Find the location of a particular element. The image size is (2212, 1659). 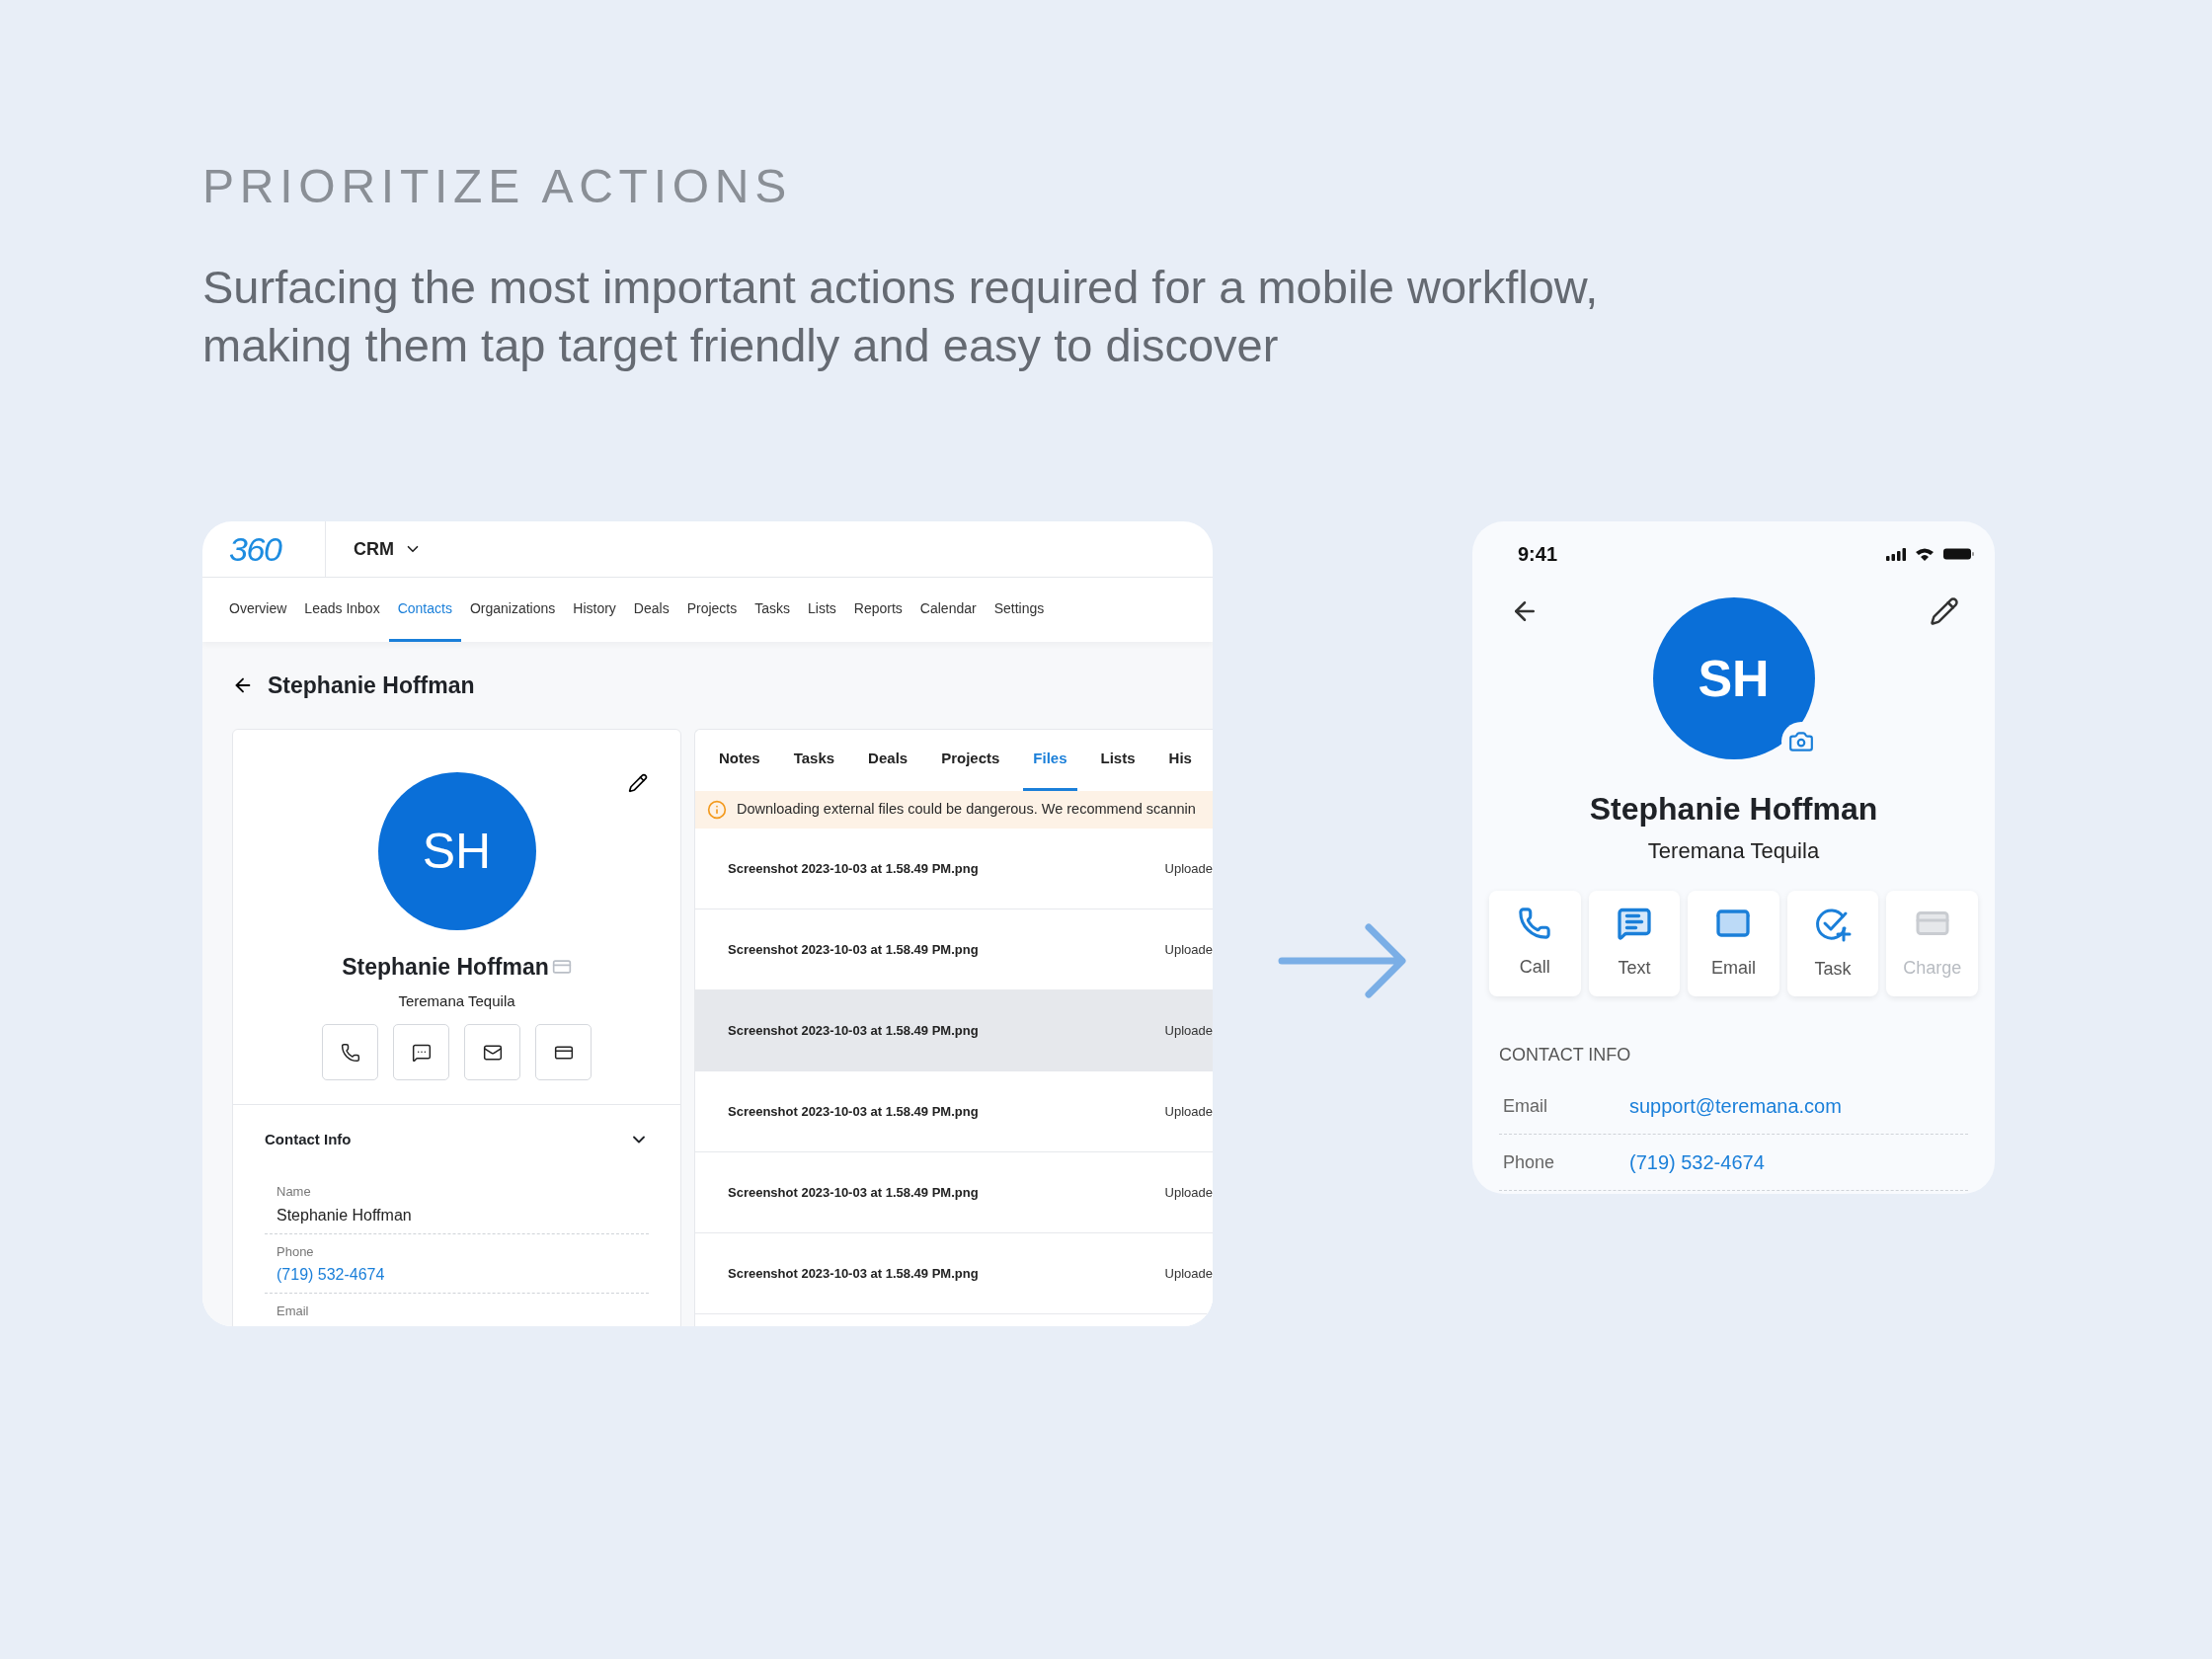

signal-icon is located at coordinates (1896, 554).